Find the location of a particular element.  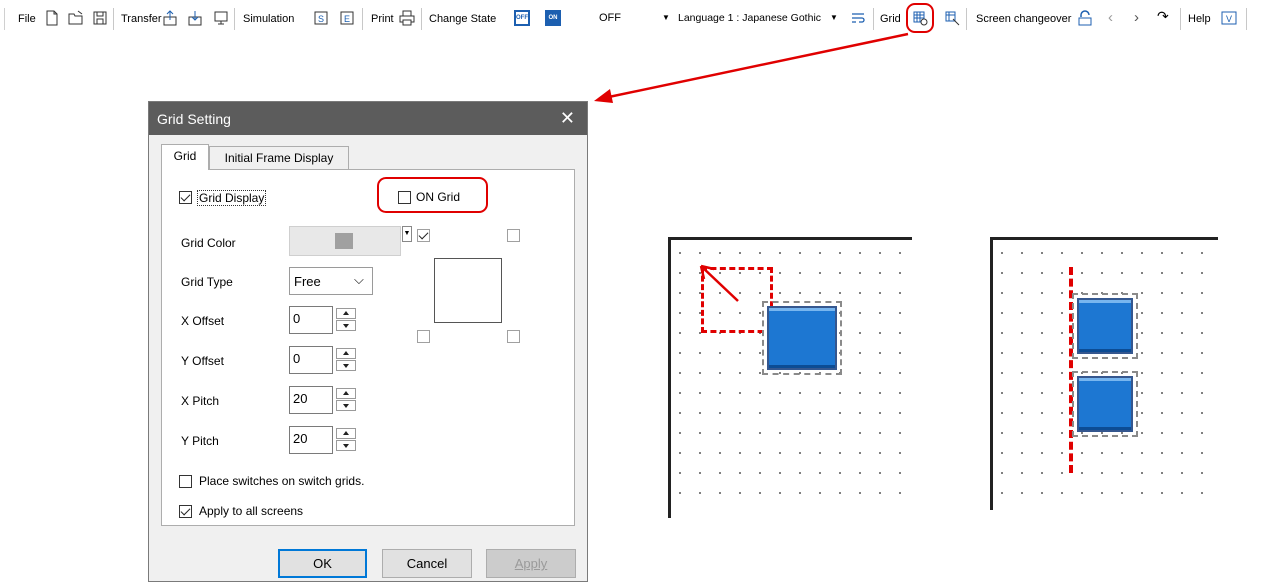

apply-all-label: Apply to all screens is located at coordinates (251, 511).